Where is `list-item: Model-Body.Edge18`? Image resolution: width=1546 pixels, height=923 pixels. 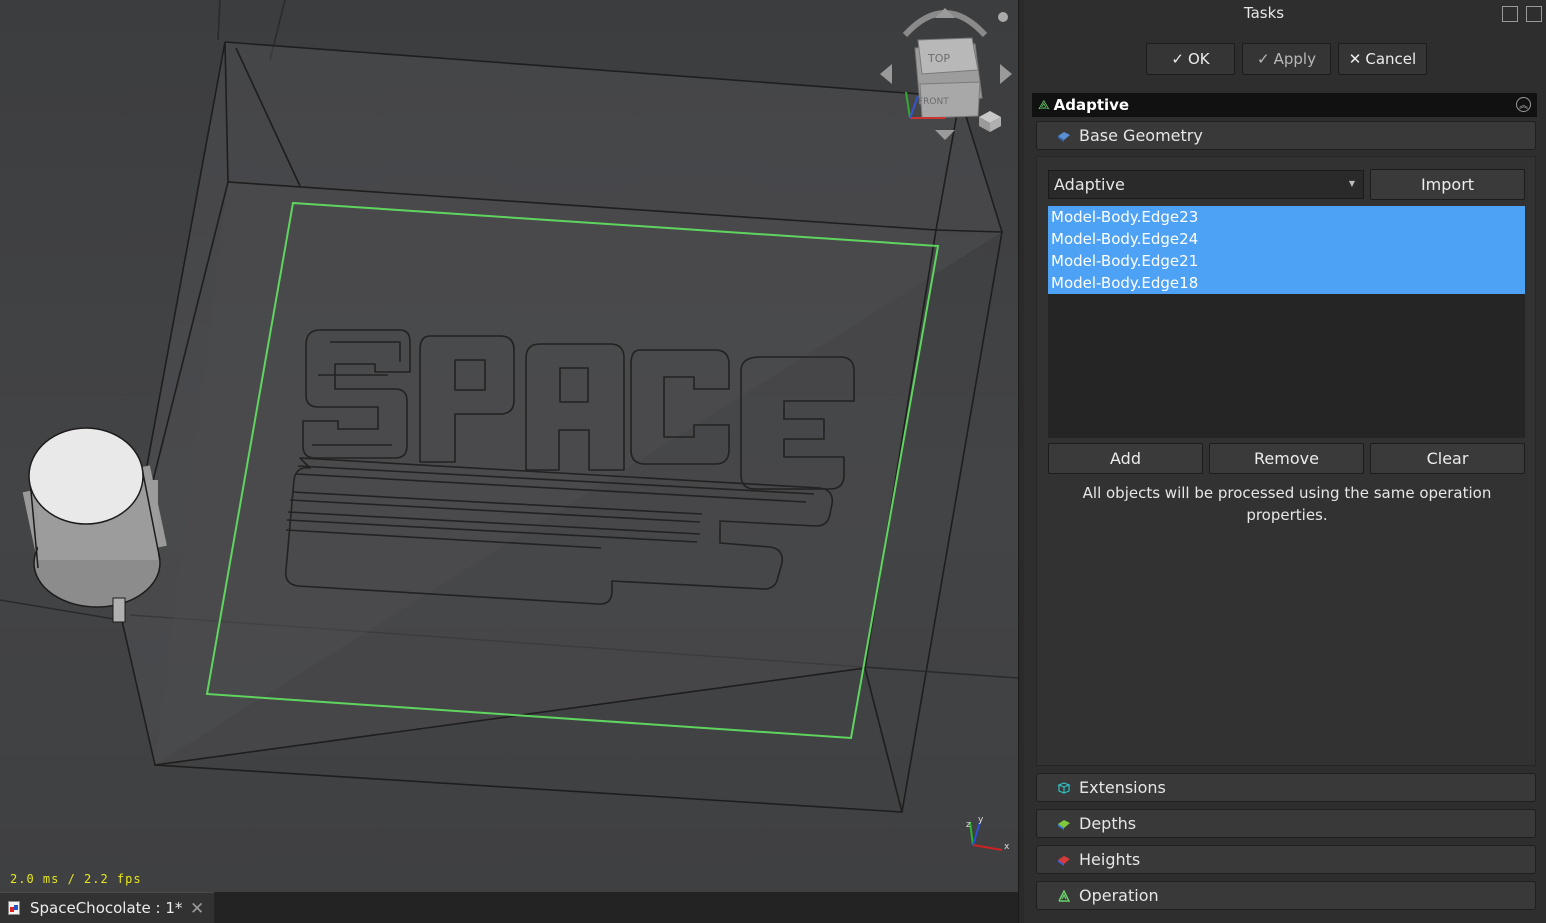
list-item: Model-Body.Edge18 is located at coordinates (1286, 283).